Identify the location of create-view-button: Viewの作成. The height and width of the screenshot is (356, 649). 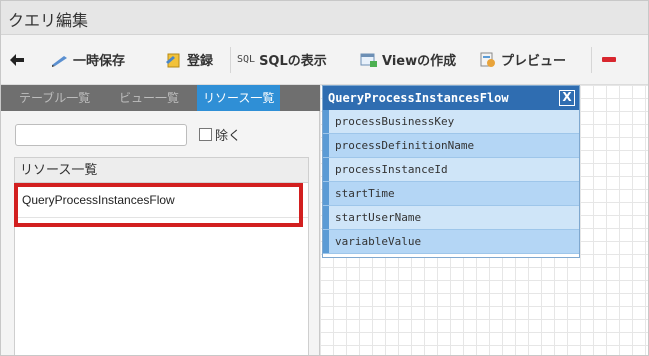
(408, 59).